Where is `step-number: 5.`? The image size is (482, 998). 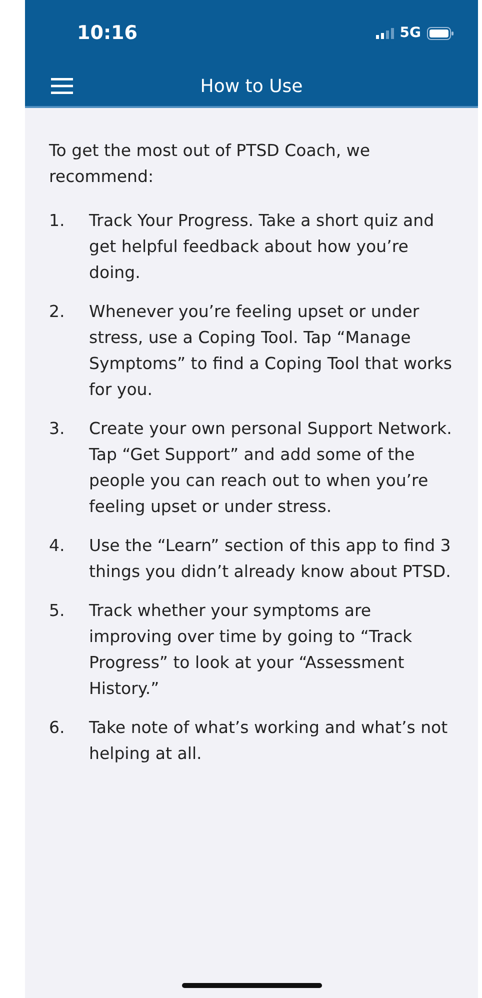 step-number: 5. is located at coordinates (57, 611).